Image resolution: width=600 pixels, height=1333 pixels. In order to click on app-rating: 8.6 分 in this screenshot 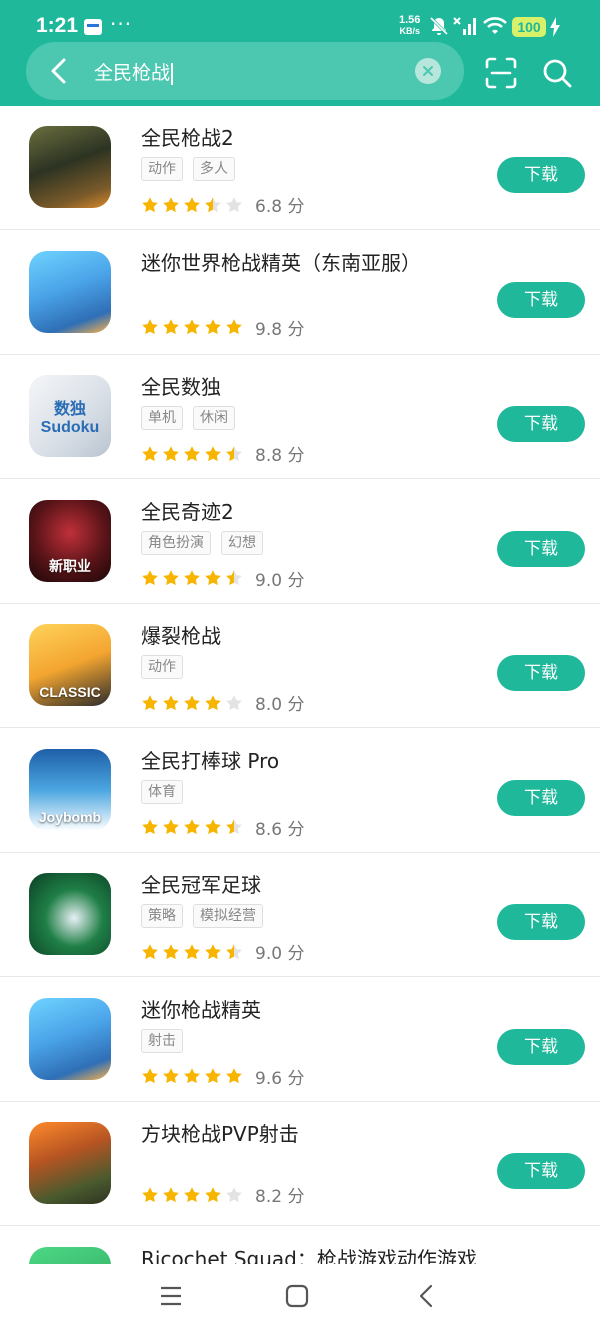, I will do `click(222, 827)`.